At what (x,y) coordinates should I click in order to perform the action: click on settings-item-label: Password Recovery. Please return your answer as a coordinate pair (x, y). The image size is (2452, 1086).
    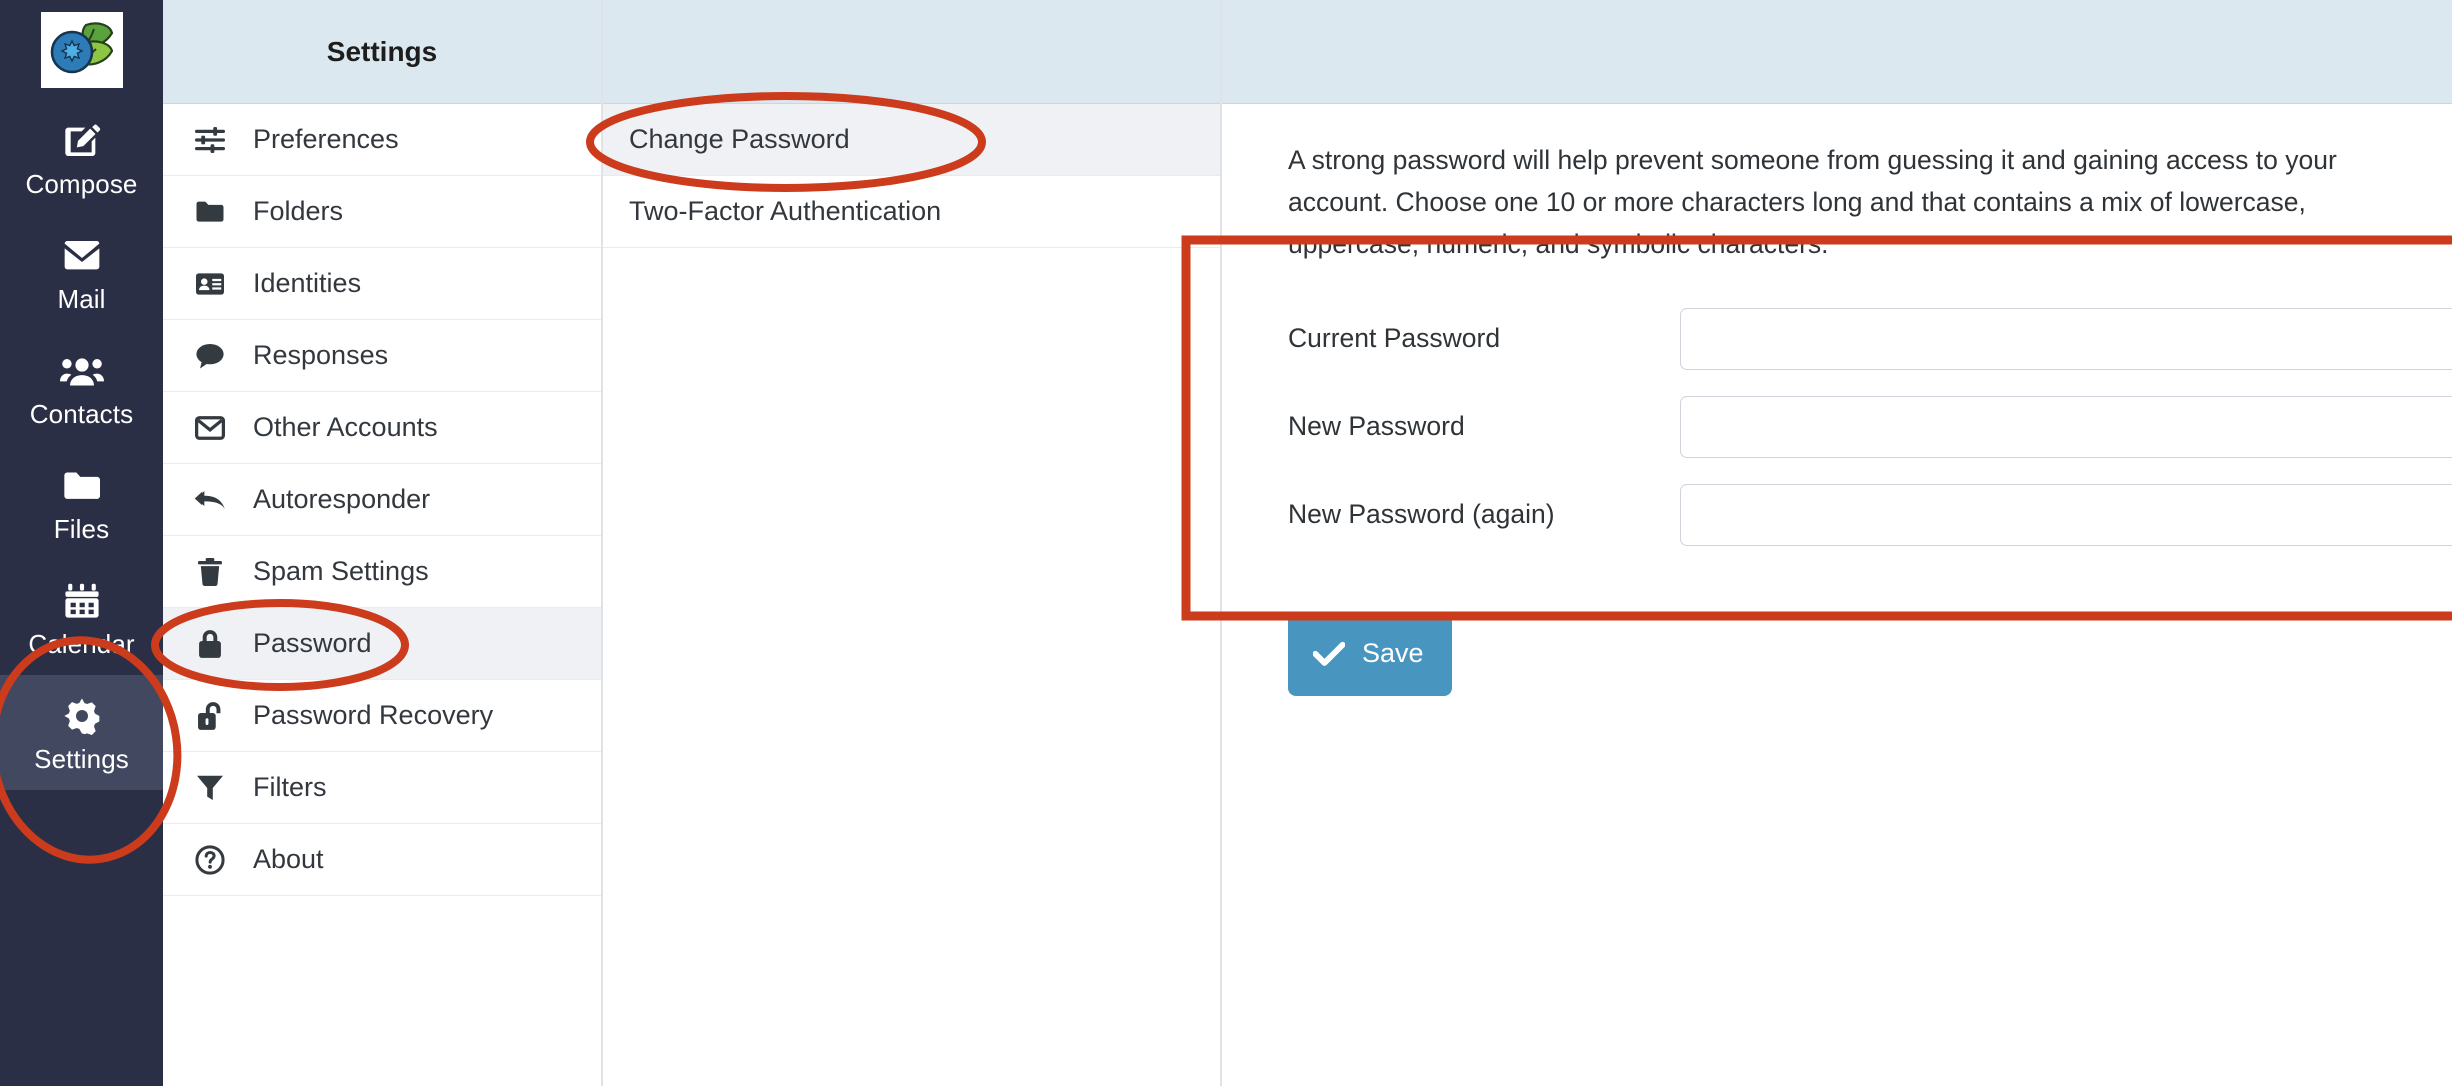
    Looking at the image, I should click on (373, 715).